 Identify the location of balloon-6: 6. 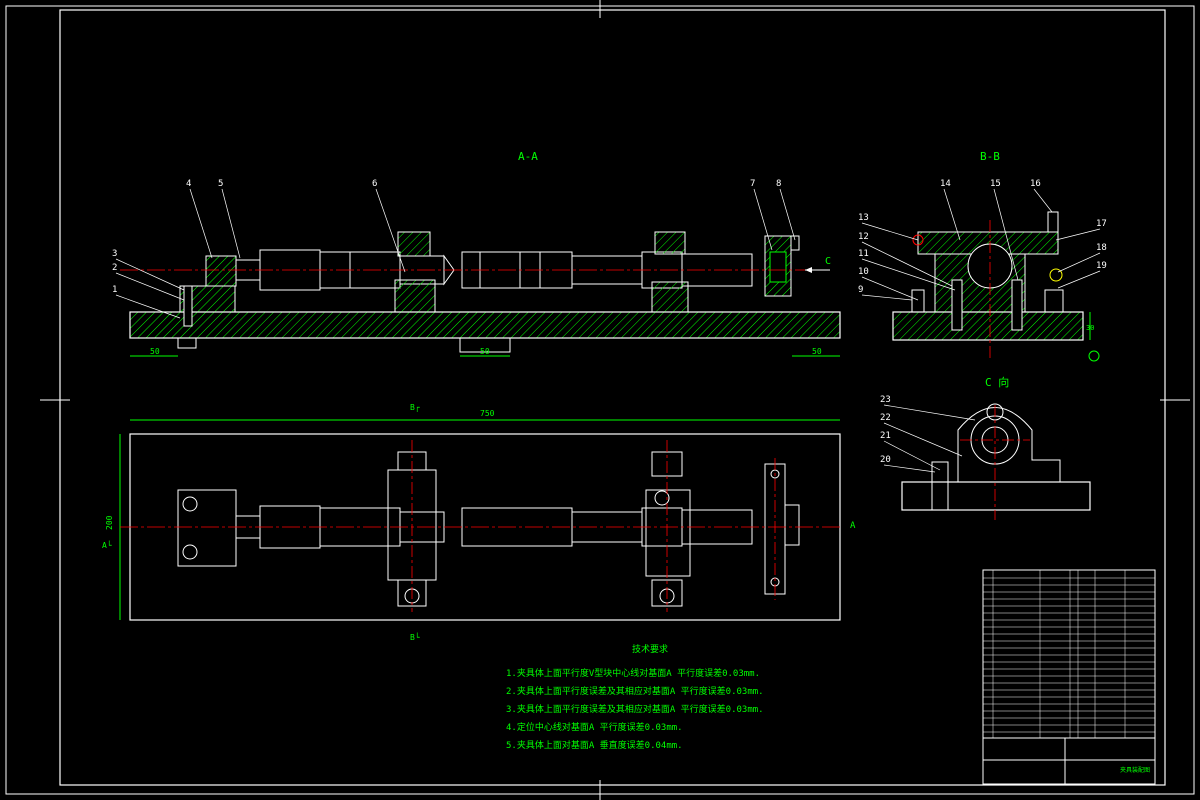
(374, 184).